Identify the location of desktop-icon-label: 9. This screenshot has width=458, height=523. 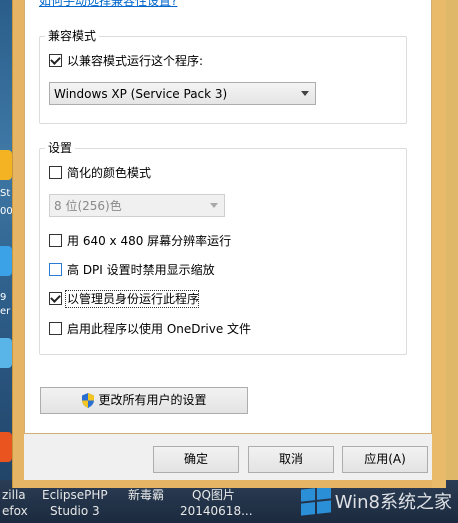
(3, 297).